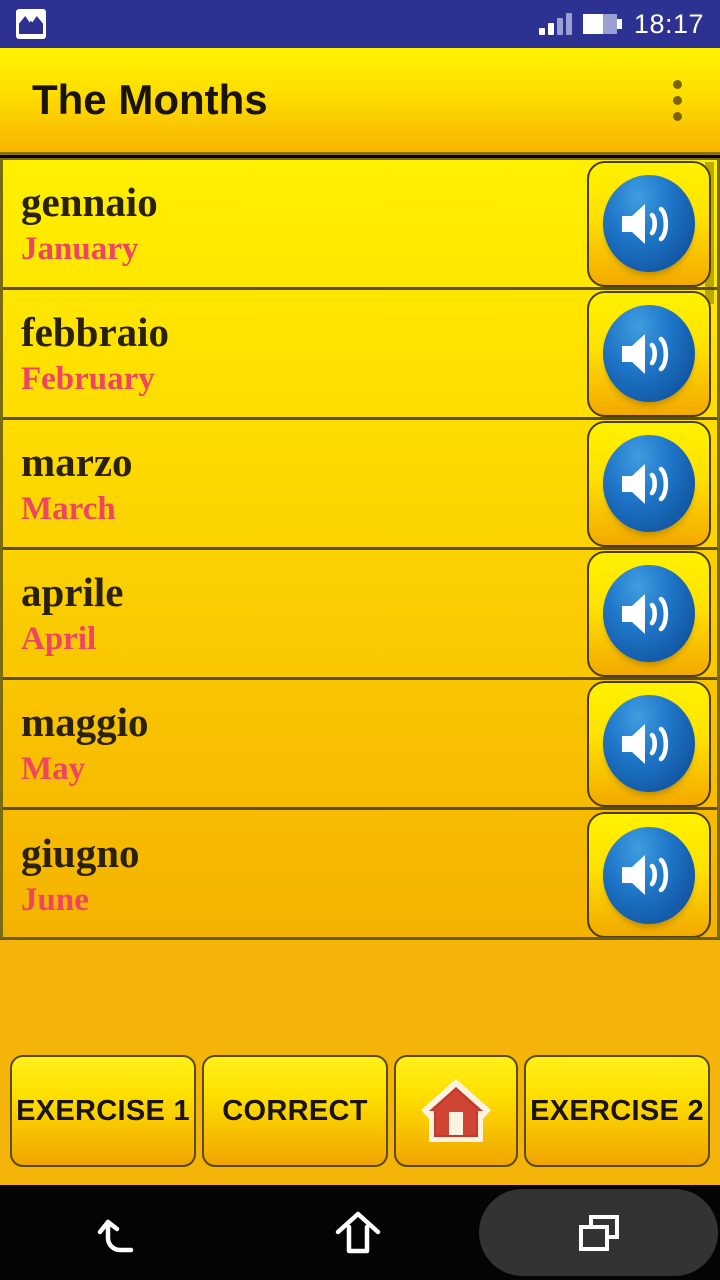 The image size is (720, 1280). Describe the element at coordinates (668, 23) in the screenshot. I see `status-bar-clock: 18:17` at that location.